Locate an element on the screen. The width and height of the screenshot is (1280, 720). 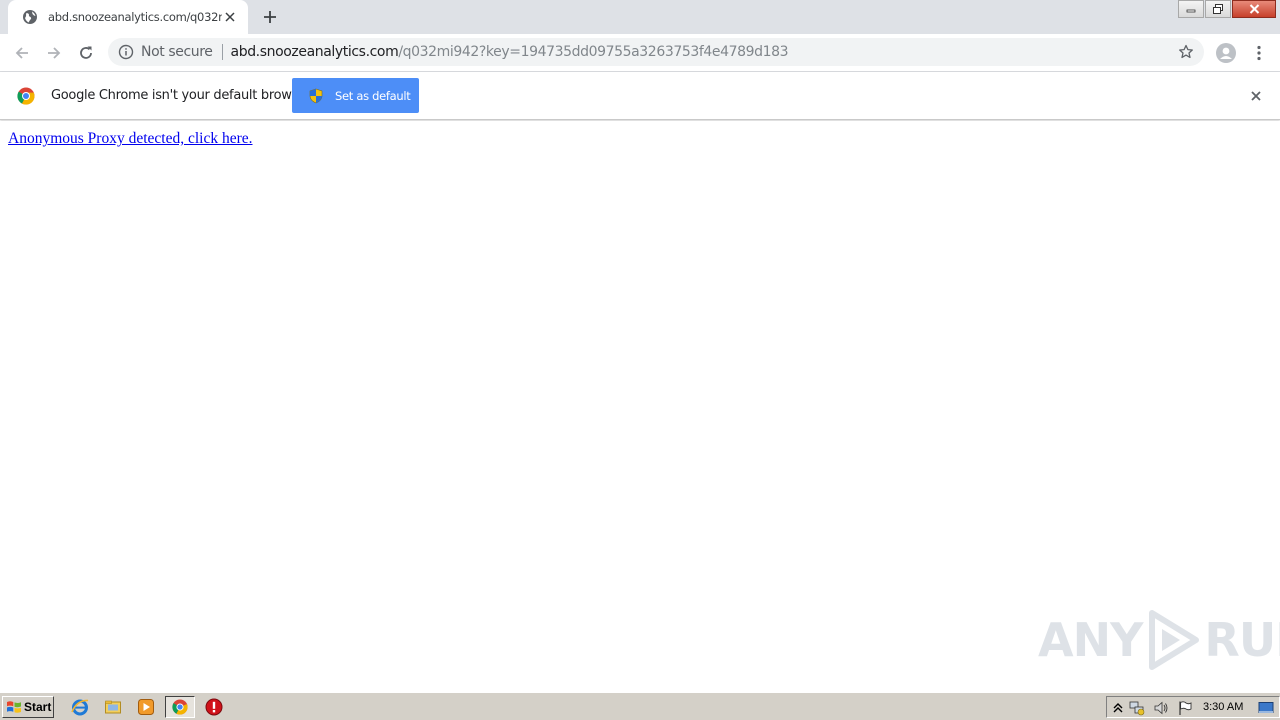
bookmark-star-icon is located at coordinates (1186, 52).